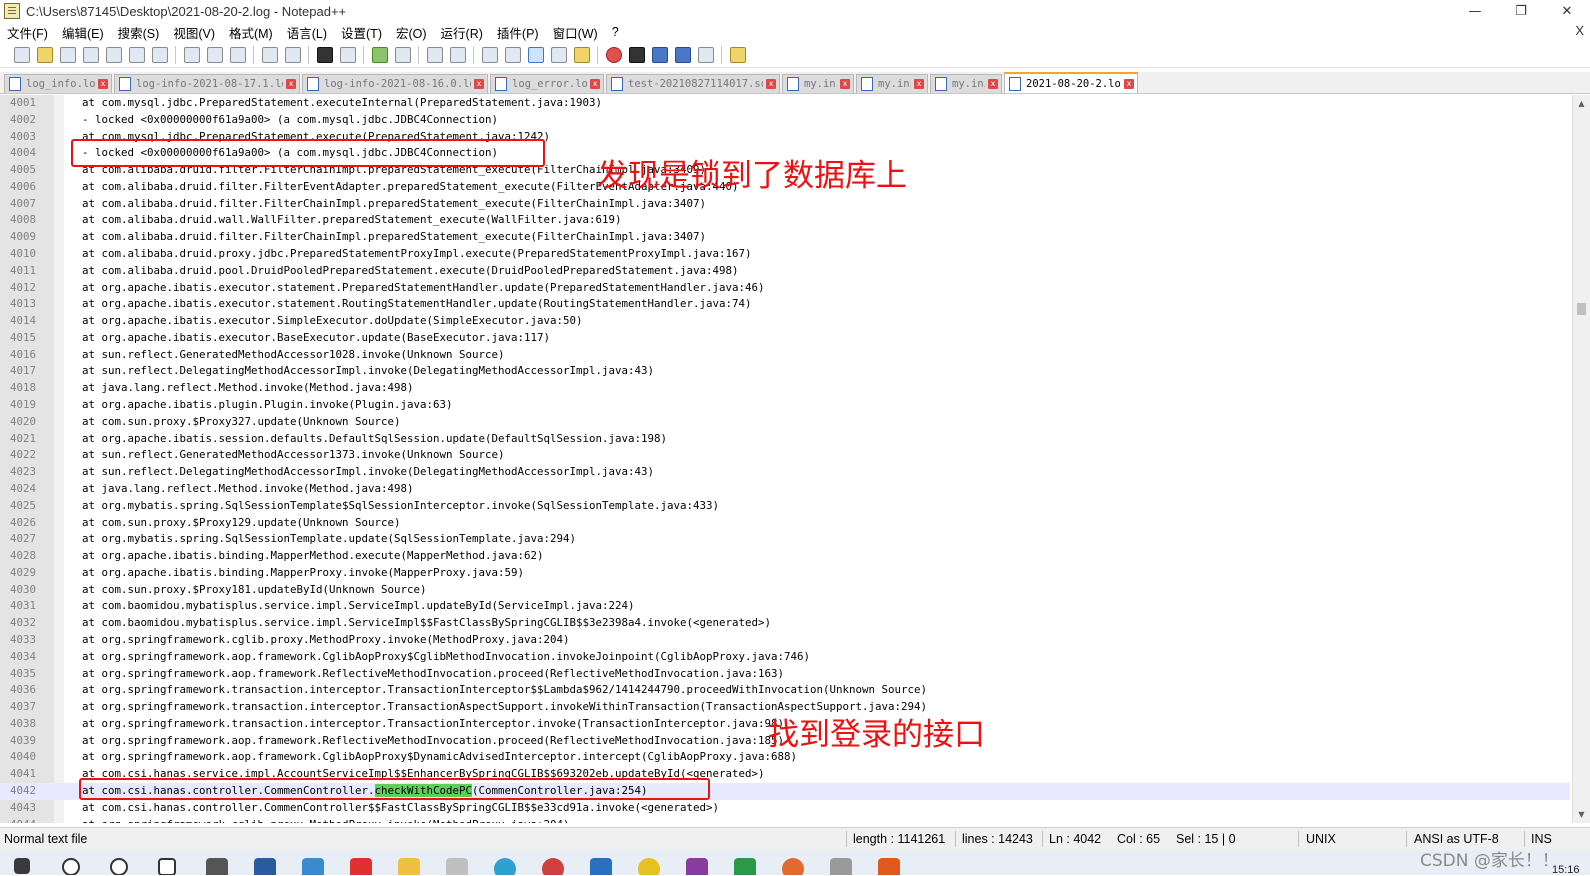  Describe the element at coordinates (361, 32) in the screenshot. I see `menu-settings: 设置(T)` at that location.